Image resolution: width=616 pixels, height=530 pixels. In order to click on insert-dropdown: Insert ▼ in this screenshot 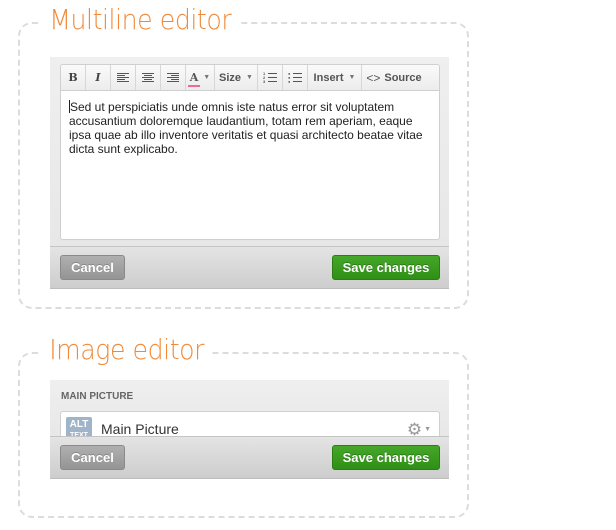, I will do `click(335, 77)`.